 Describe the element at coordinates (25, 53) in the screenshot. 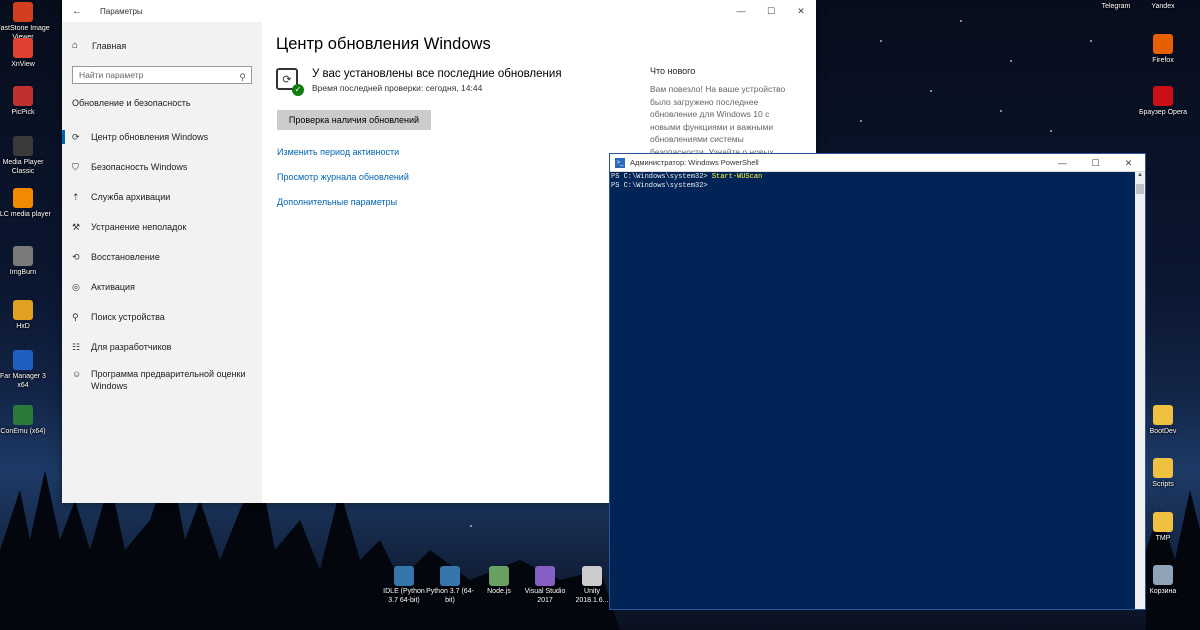

I see `desktop-shortcut: XnView` at that location.